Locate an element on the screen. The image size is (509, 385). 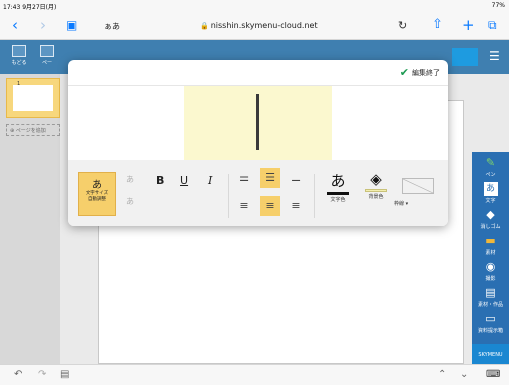
bg-color-label: 背景色 is located at coordinates (376, 197).